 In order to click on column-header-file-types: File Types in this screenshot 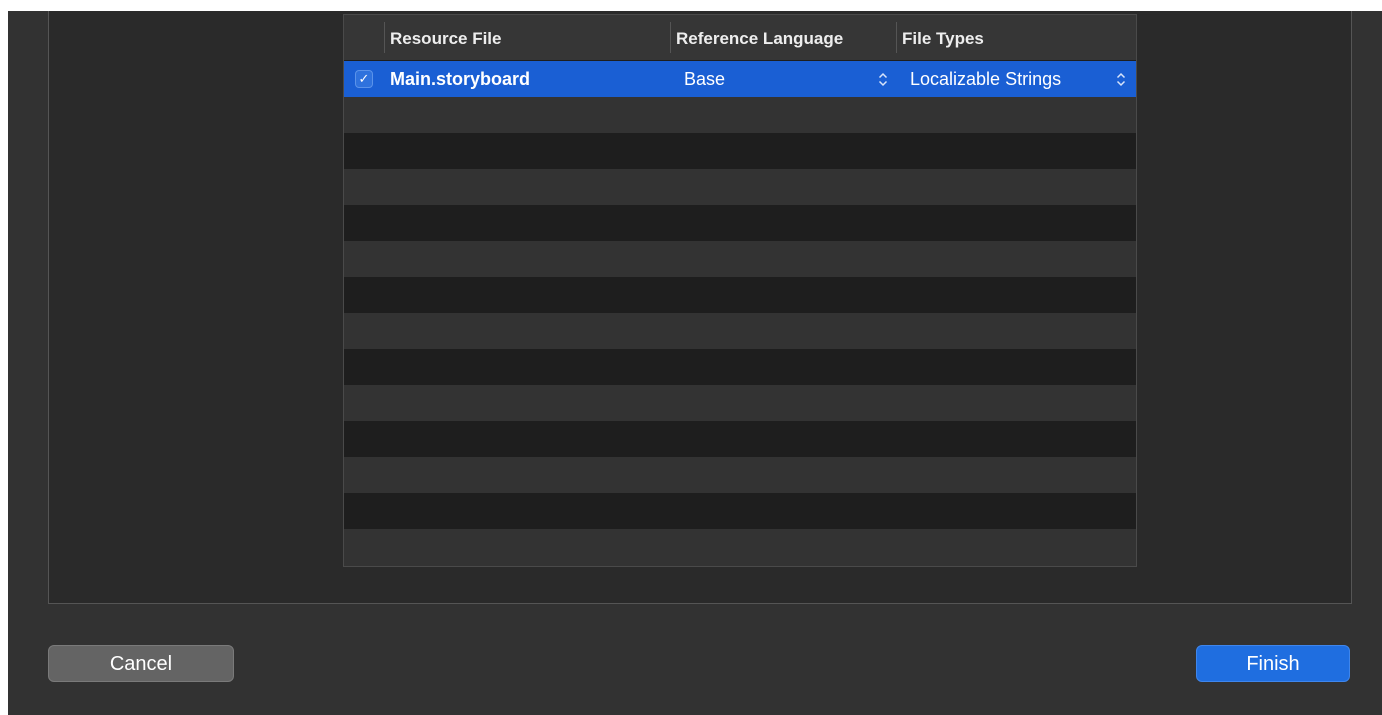, I will do `click(1016, 37)`.